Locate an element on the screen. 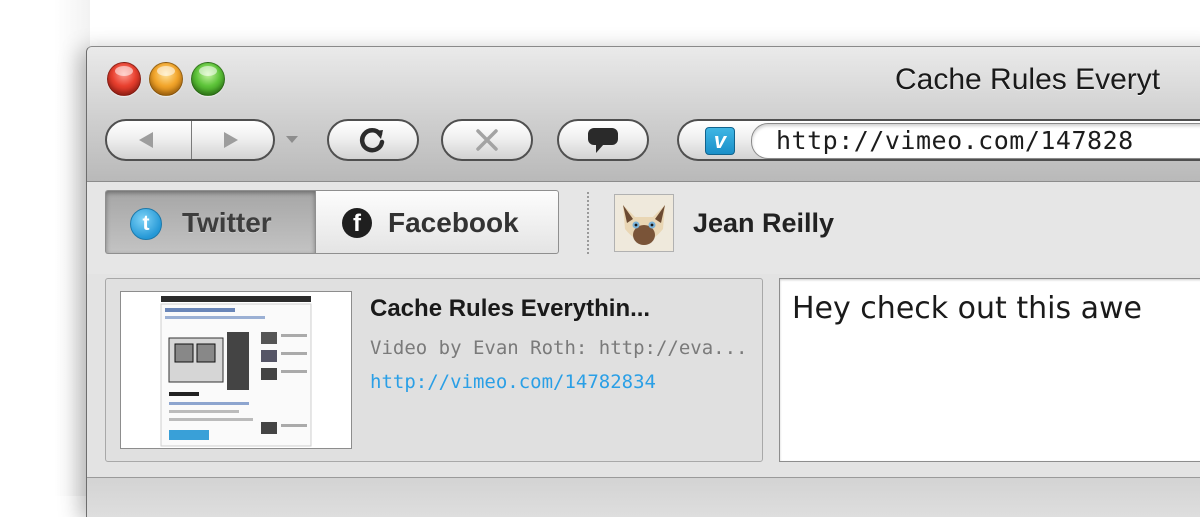 Image resolution: width=1200 pixels, height=517 pixels. back-forward-group is located at coordinates (190, 140).